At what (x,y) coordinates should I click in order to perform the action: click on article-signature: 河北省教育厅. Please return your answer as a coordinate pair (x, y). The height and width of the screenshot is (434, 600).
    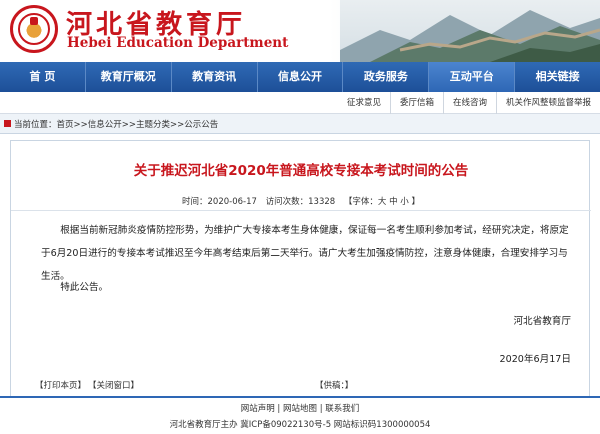
    Looking at the image, I should click on (542, 321).